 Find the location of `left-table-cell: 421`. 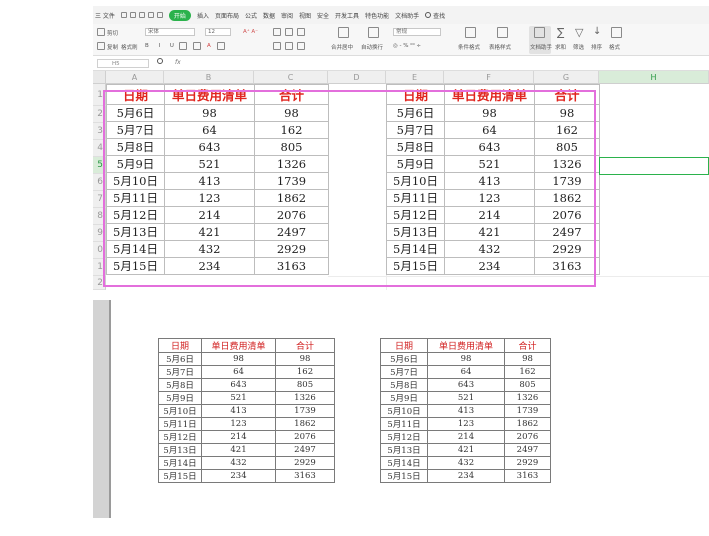

left-table-cell: 421 is located at coordinates (209, 232).